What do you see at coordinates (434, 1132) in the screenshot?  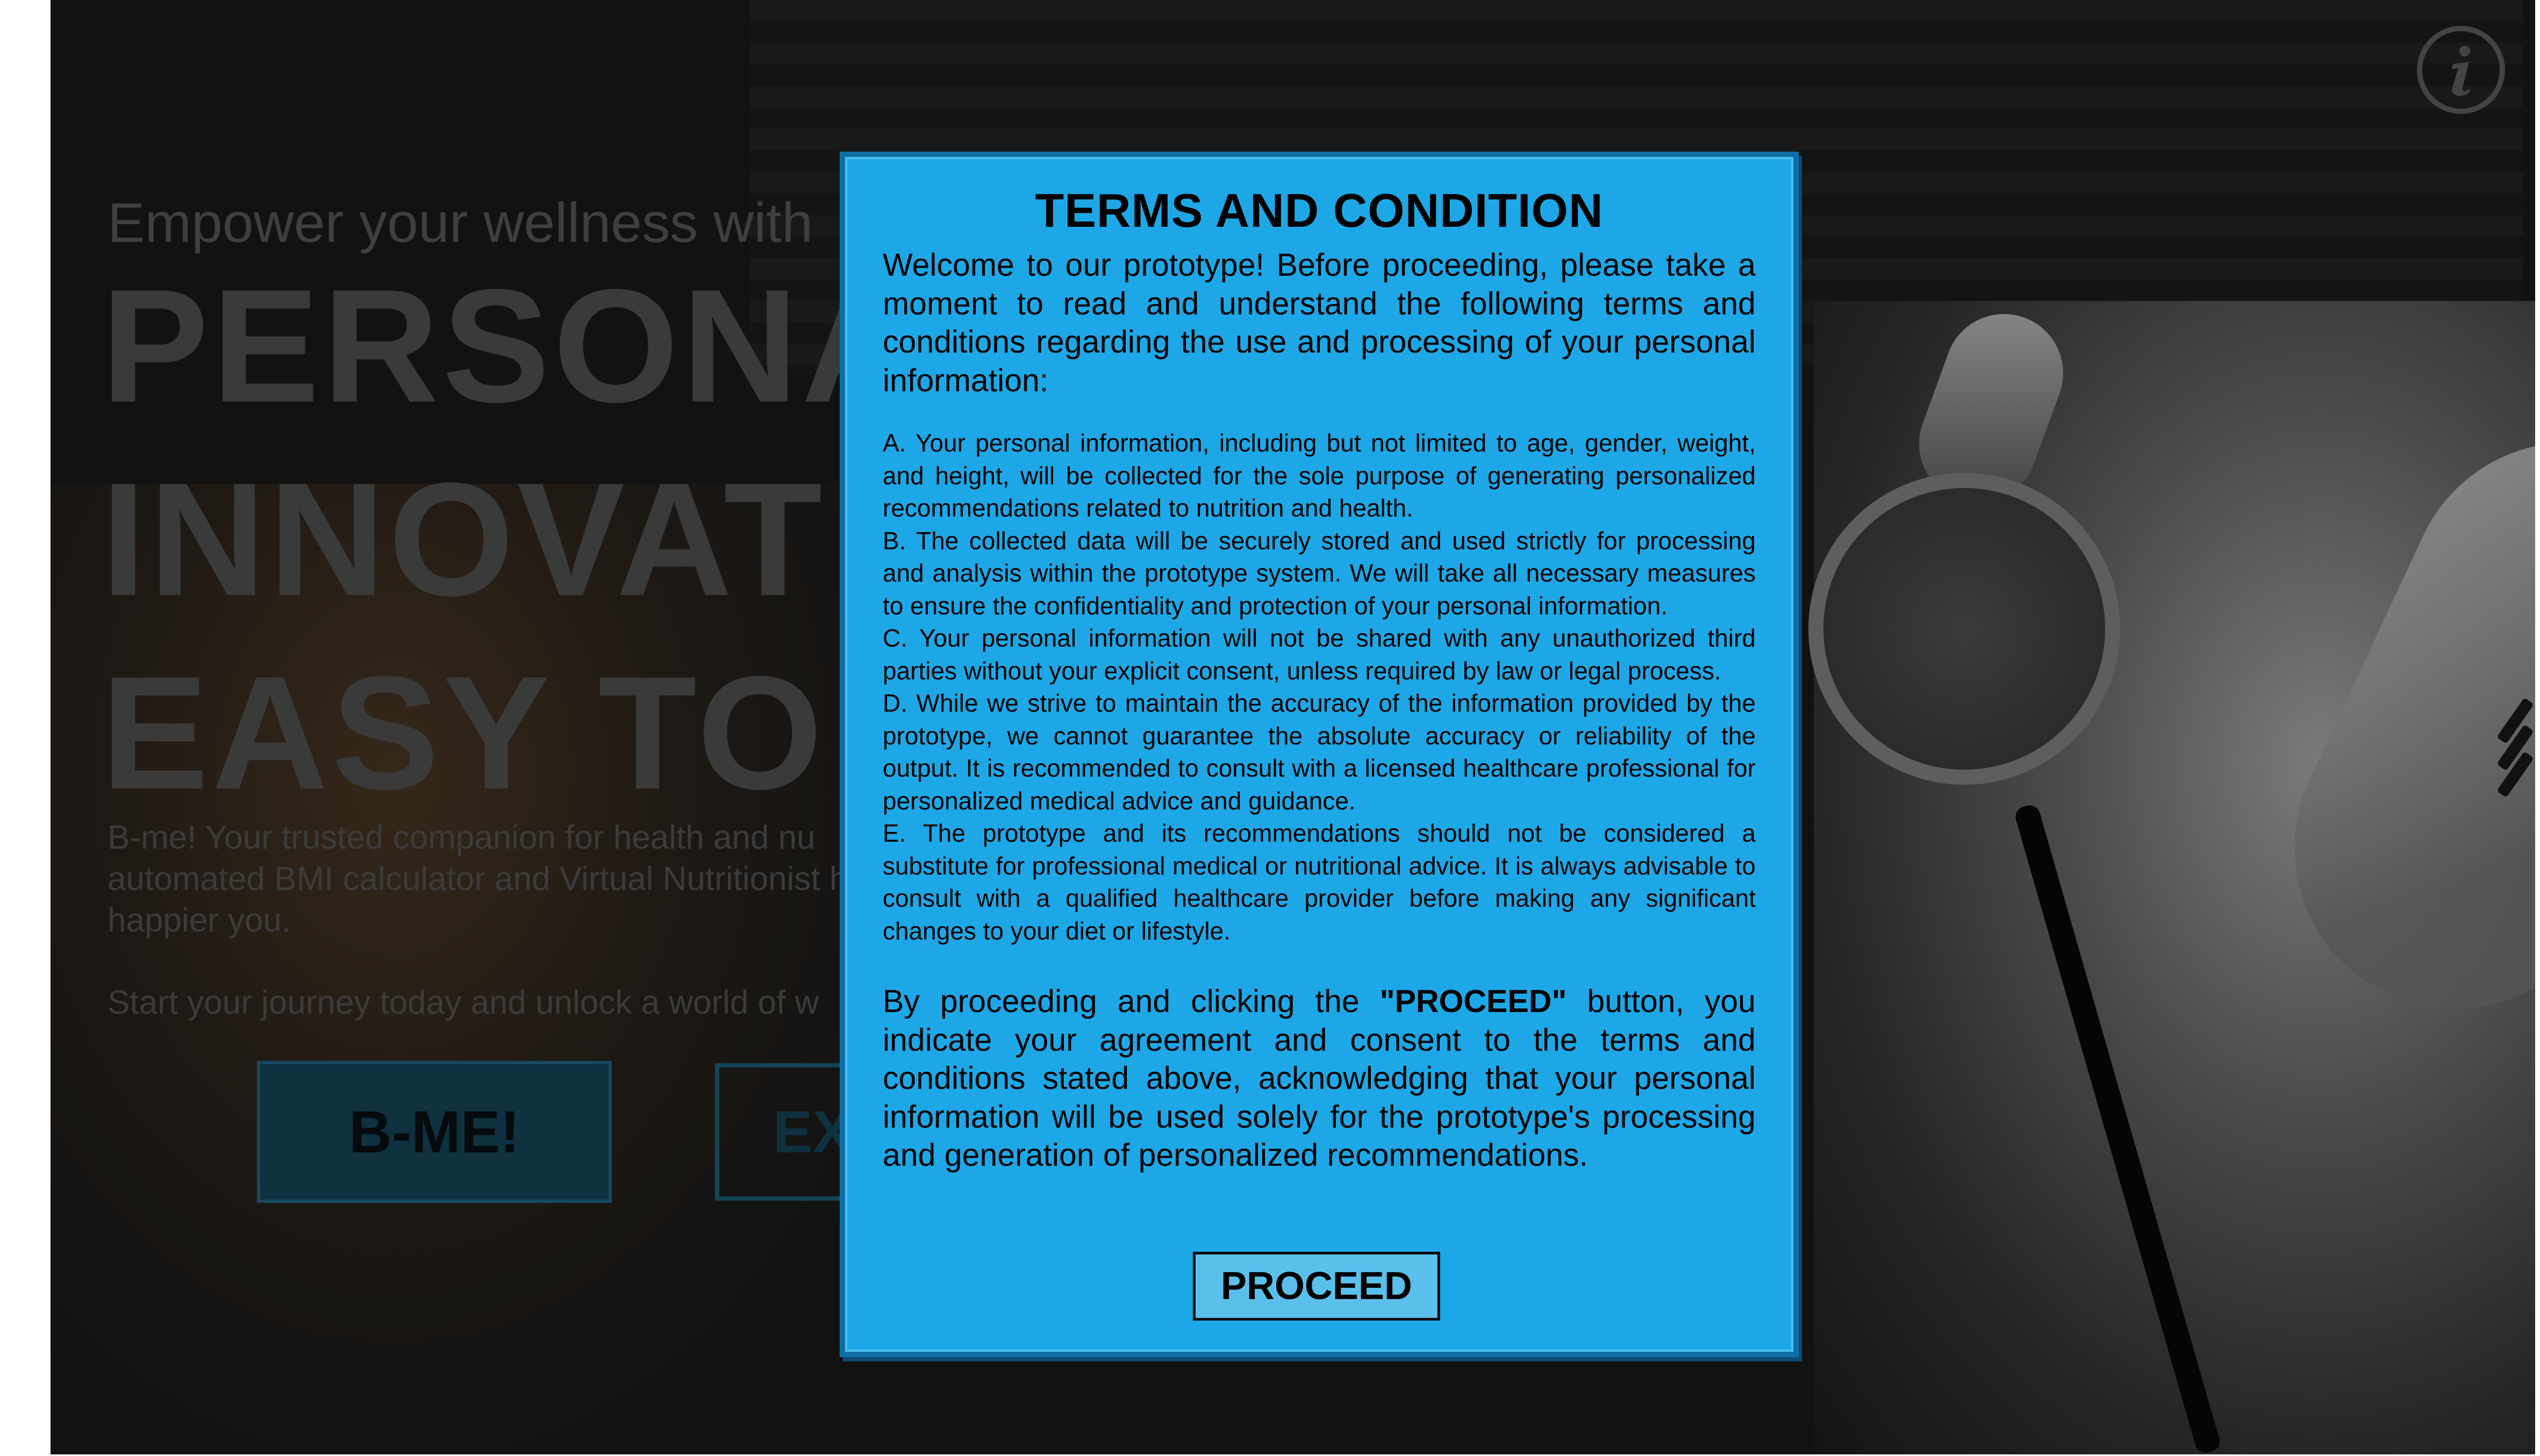 I see `bme-button: B-ME!` at bounding box center [434, 1132].